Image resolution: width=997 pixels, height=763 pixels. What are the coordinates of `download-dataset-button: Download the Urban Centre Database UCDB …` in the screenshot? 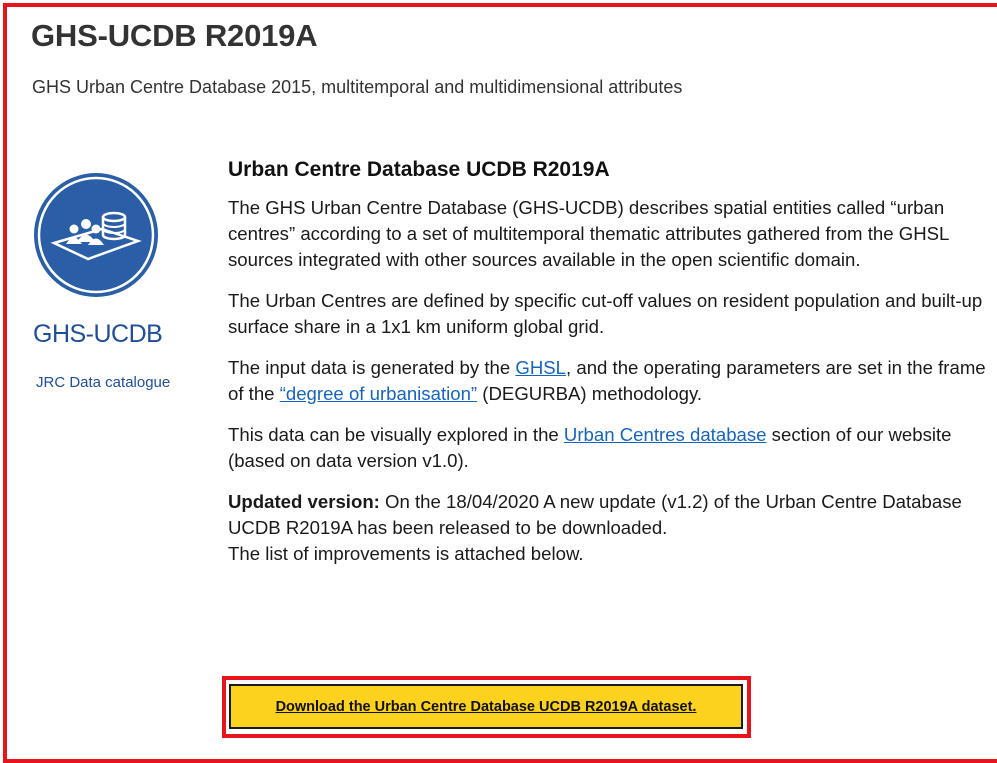 It's located at (486, 706).